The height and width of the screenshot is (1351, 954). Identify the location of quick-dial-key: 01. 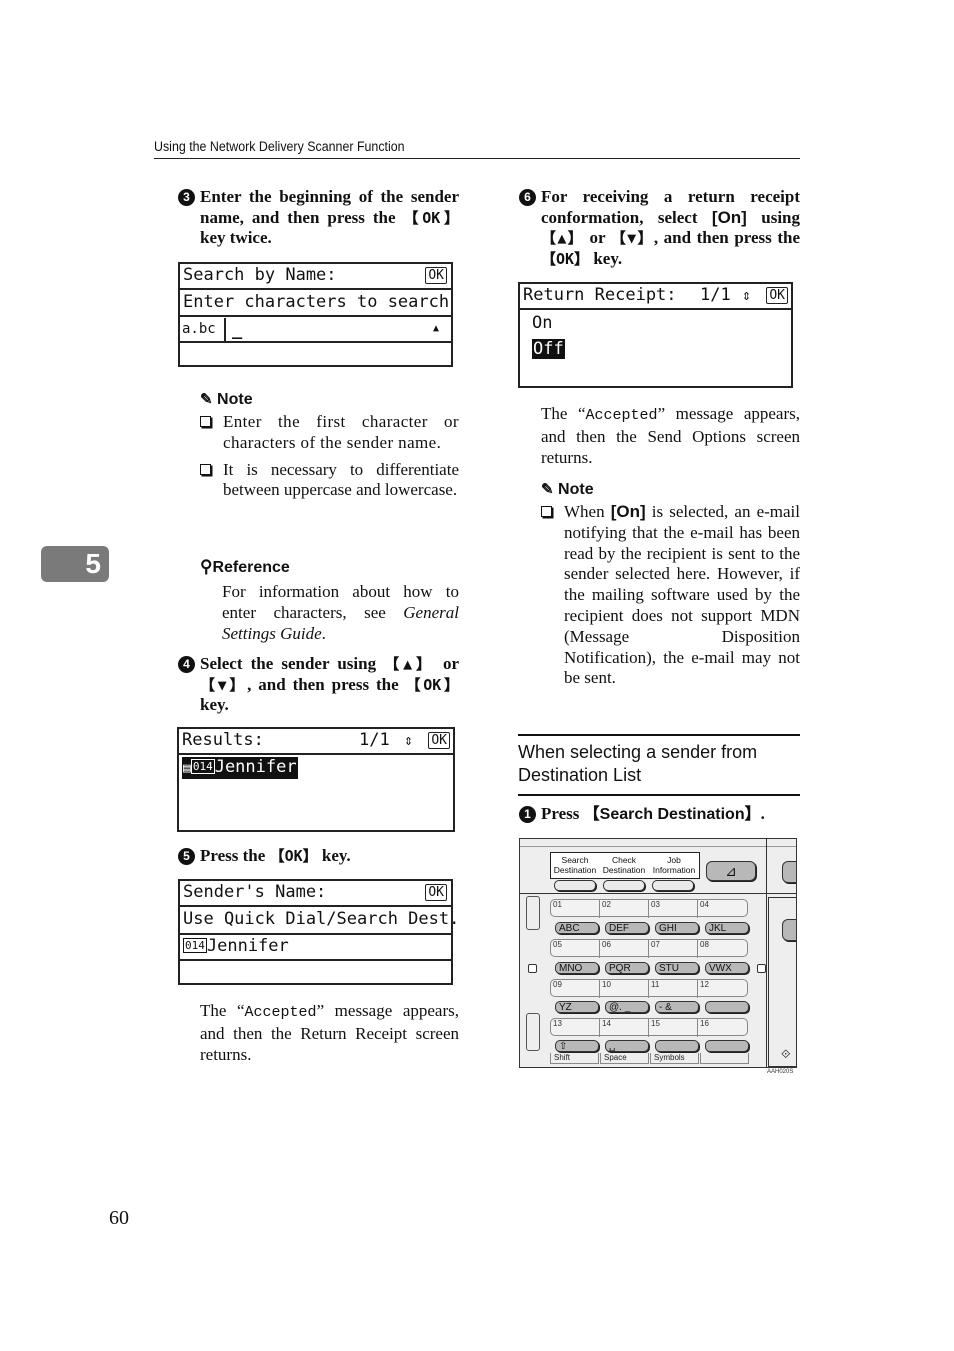
(575, 909).